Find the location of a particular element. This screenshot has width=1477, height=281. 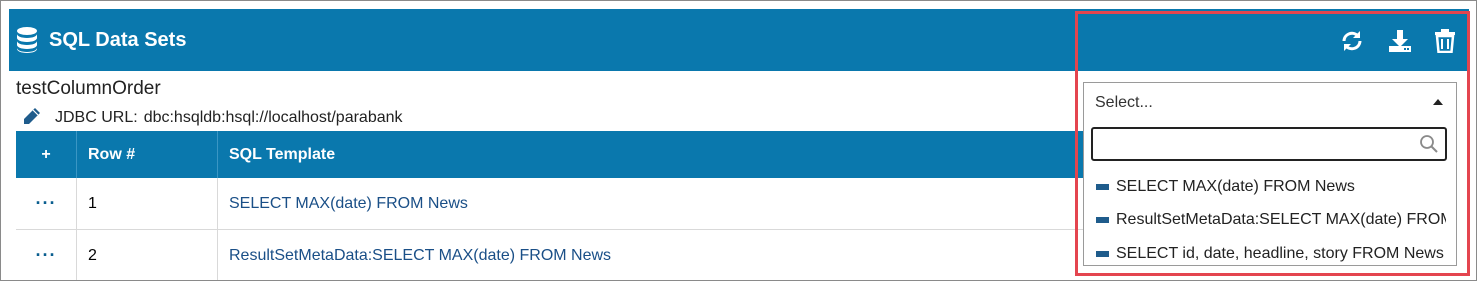

table-header: + Row # SQL Template is located at coordinates (551, 154).